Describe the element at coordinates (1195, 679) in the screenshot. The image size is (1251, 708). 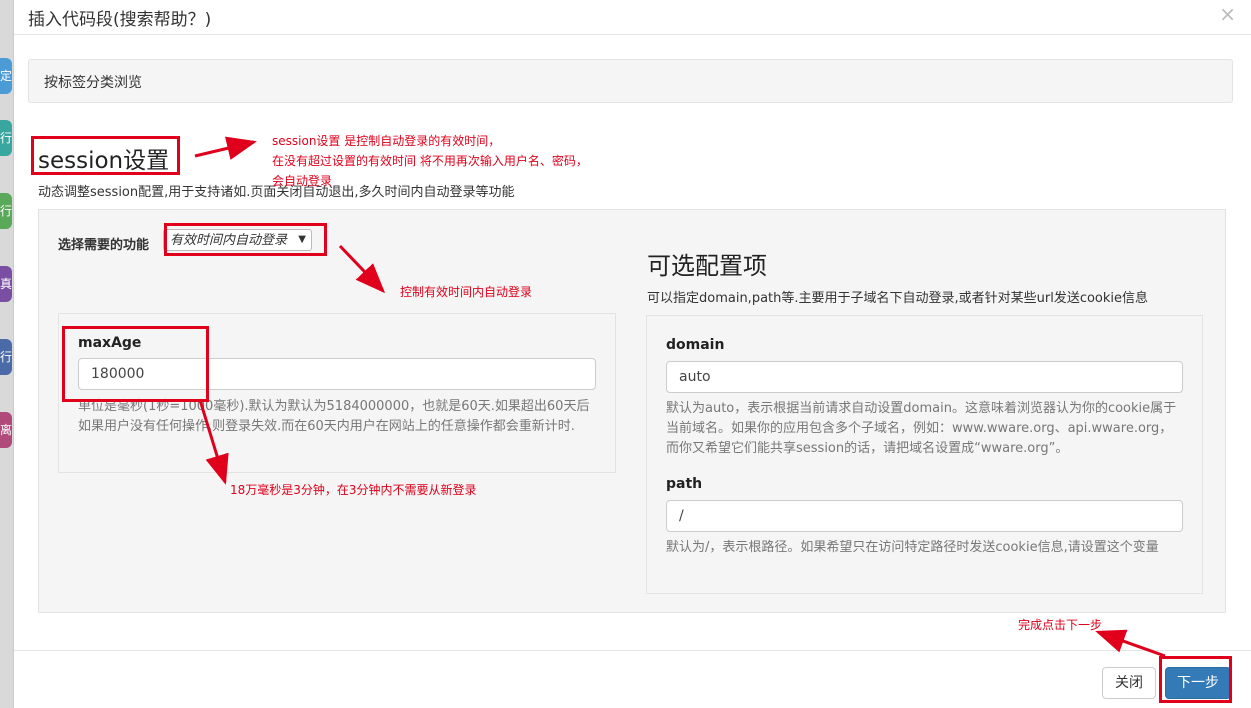
I see `annotation-box-next` at that location.